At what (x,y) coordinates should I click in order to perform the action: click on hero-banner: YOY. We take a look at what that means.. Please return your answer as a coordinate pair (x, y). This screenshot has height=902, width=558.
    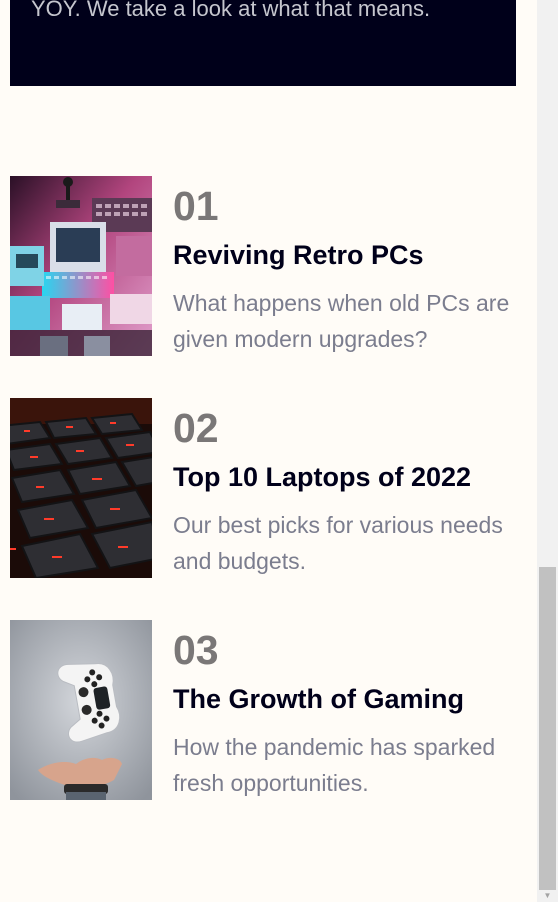
    Looking at the image, I should click on (263, 43).